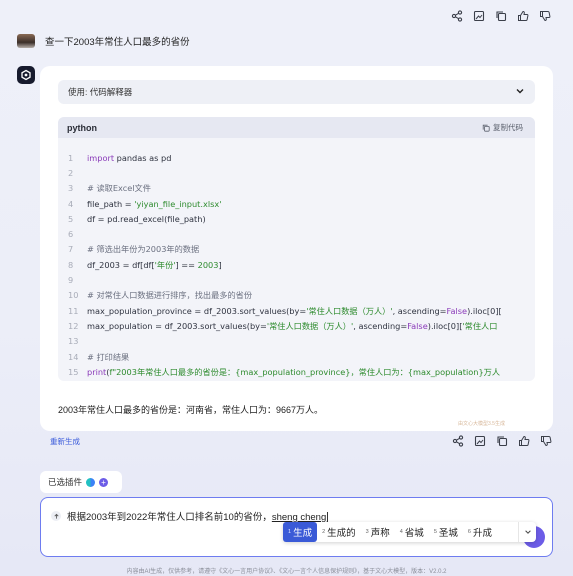 The image size is (573, 576). Describe the element at coordinates (65, 482) in the screenshot. I see `plugins-label: 已选插件` at that location.